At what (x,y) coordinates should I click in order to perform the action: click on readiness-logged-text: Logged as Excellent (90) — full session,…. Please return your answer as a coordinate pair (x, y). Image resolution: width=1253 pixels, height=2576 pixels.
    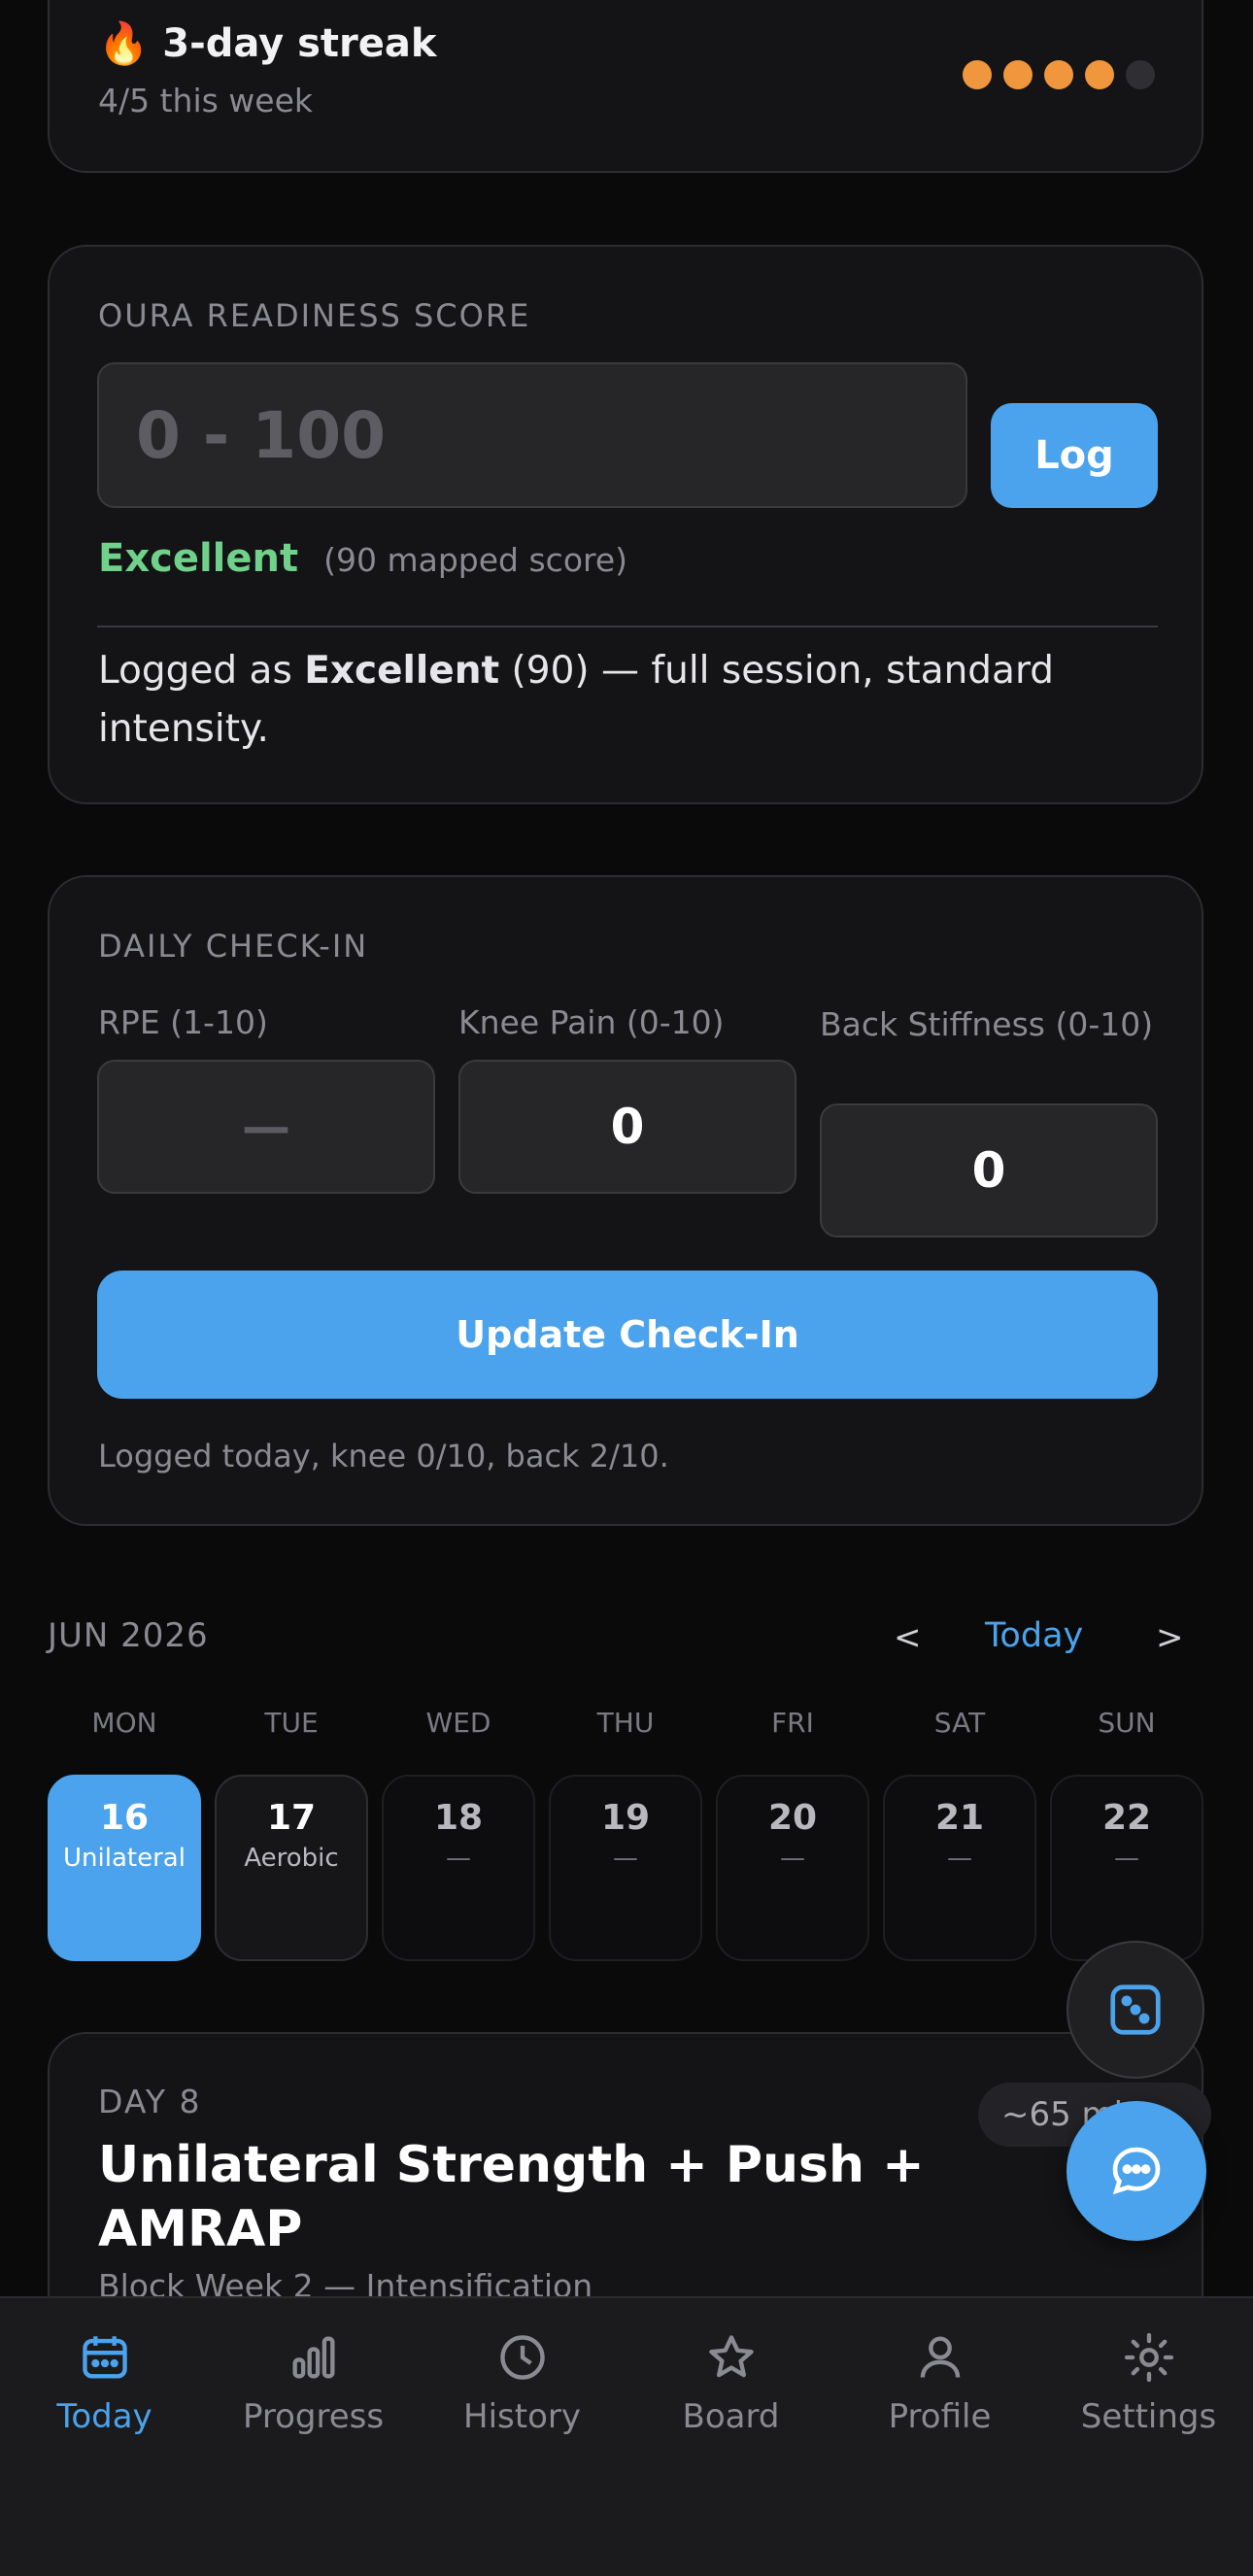
    Looking at the image, I should click on (627, 700).